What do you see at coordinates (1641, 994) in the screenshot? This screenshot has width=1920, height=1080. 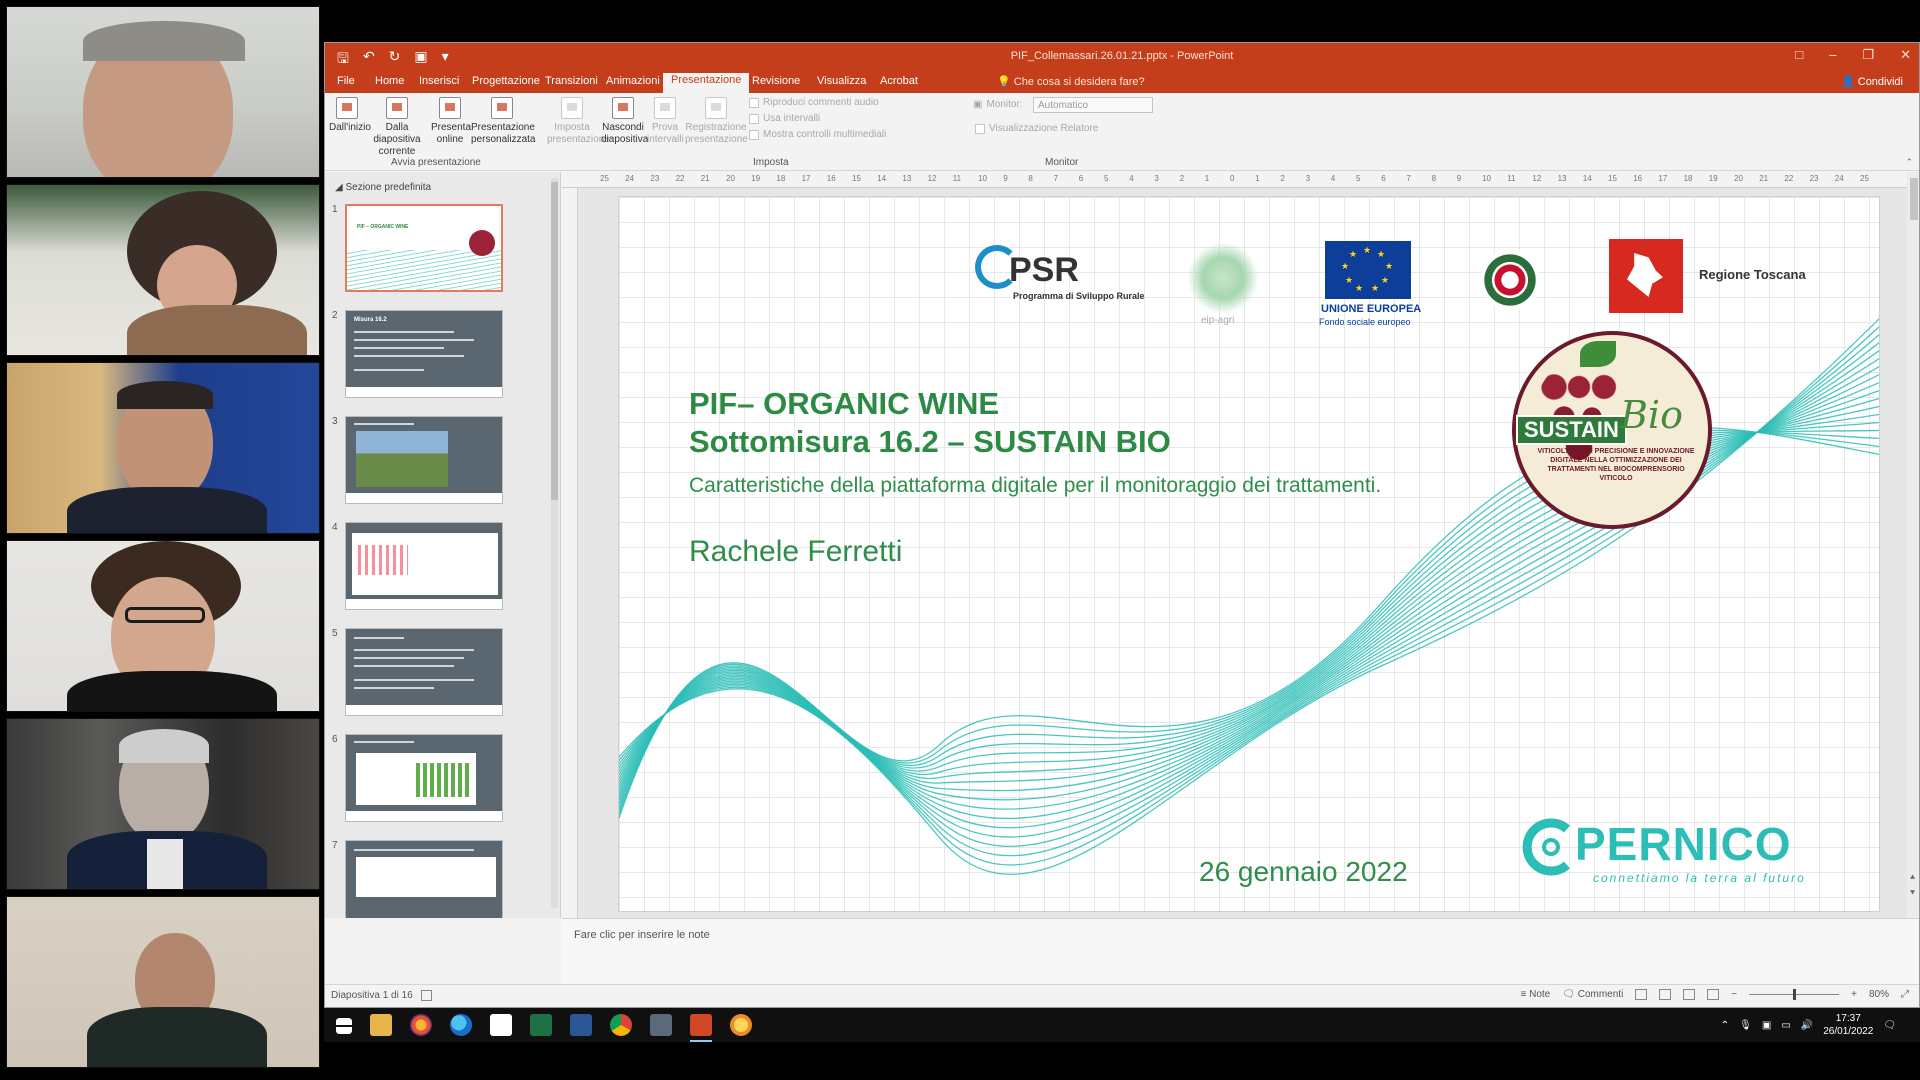 I see `normal-view-icon` at bounding box center [1641, 994].